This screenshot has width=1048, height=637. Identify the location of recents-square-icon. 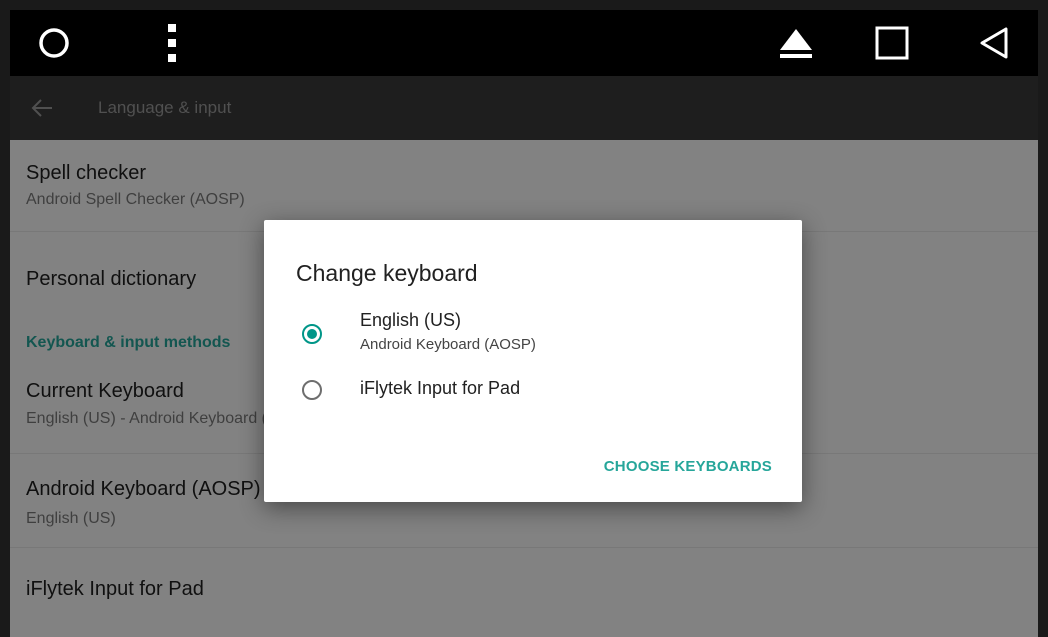
(892, 43).